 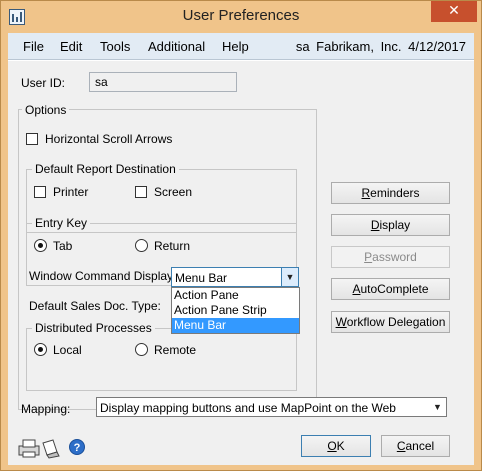 I want to click on menu-tools: Tools, so click(x=115, y=46).